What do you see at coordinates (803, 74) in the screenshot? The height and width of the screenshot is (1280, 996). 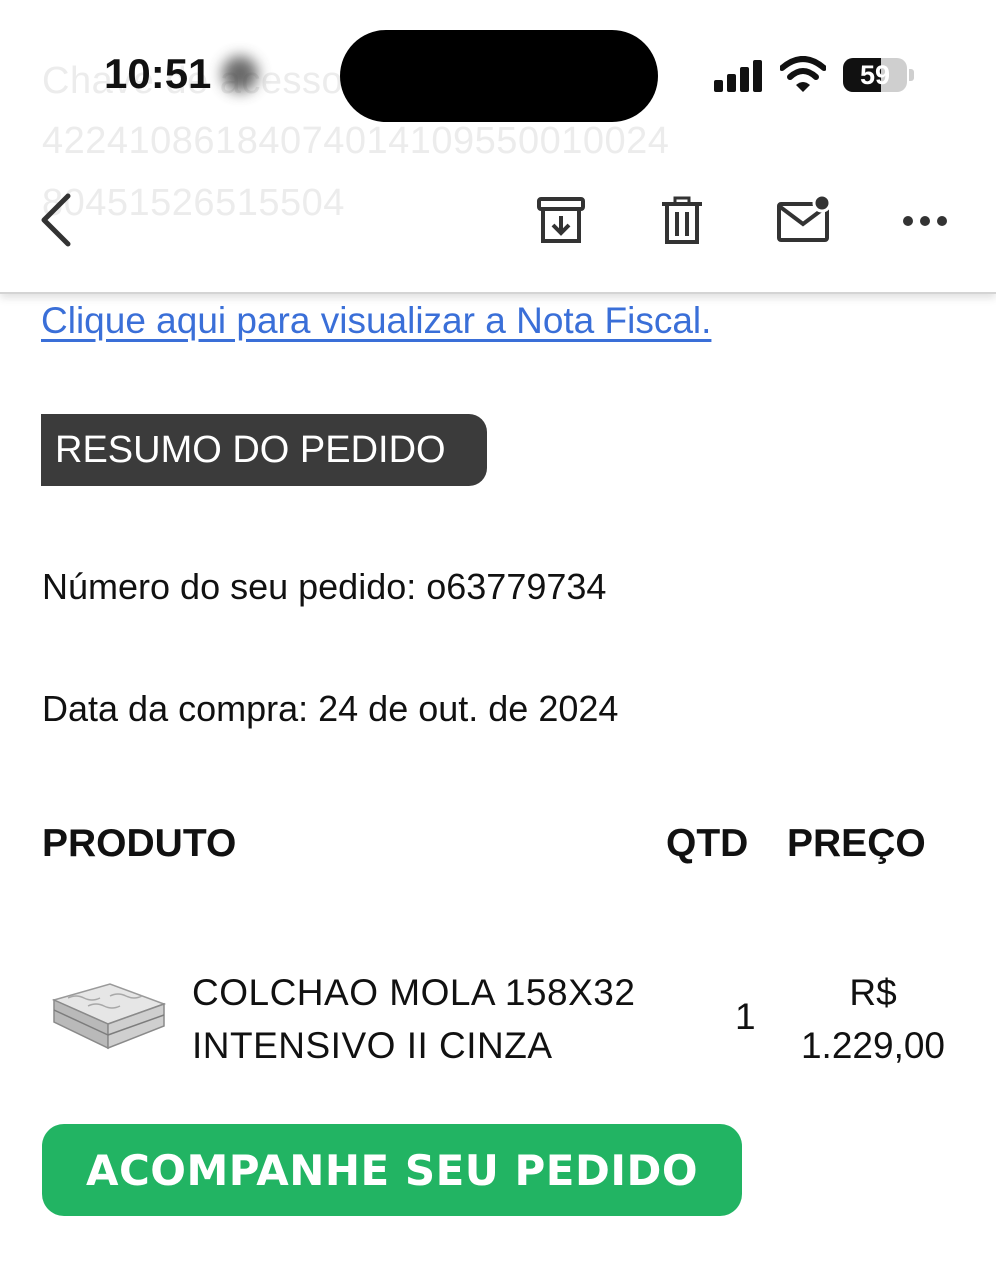 I see `wifi-icon` at bounding box center [803, 74].